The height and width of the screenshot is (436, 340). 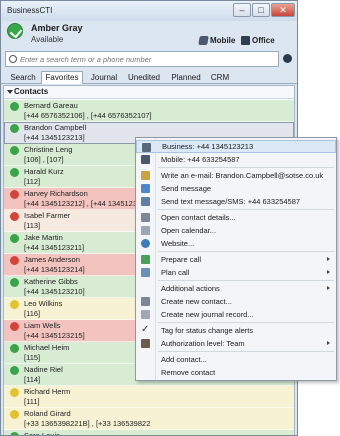 I want to click on user-status-bar: Amber Gray Available Mobile Office, so click(x=149, y=35).